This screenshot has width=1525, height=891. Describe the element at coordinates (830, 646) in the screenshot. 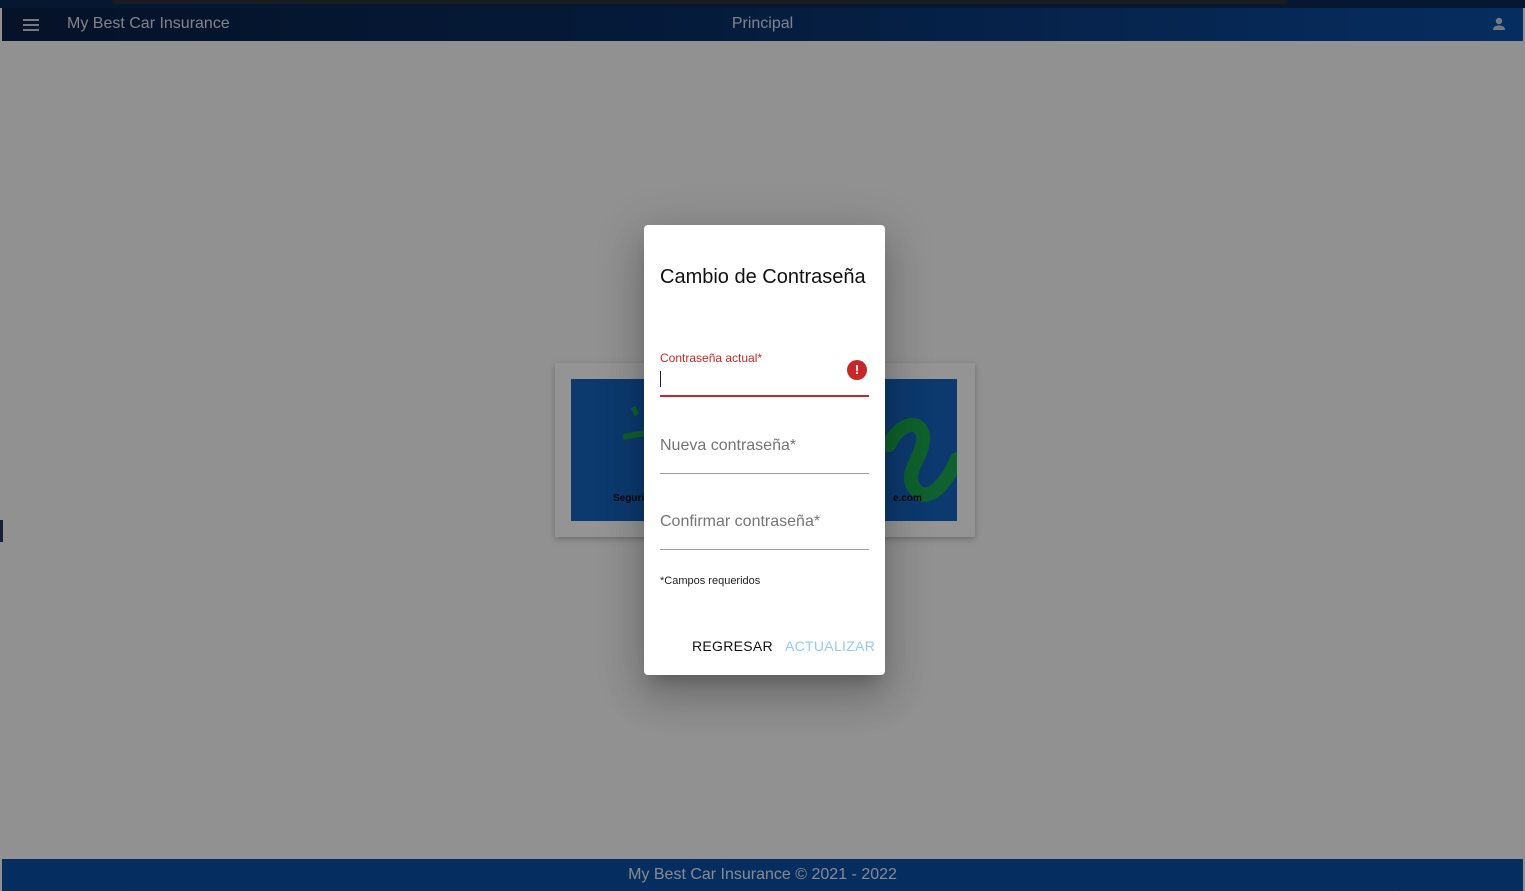

I see `update-button: ACTUALIZAR` at that location.